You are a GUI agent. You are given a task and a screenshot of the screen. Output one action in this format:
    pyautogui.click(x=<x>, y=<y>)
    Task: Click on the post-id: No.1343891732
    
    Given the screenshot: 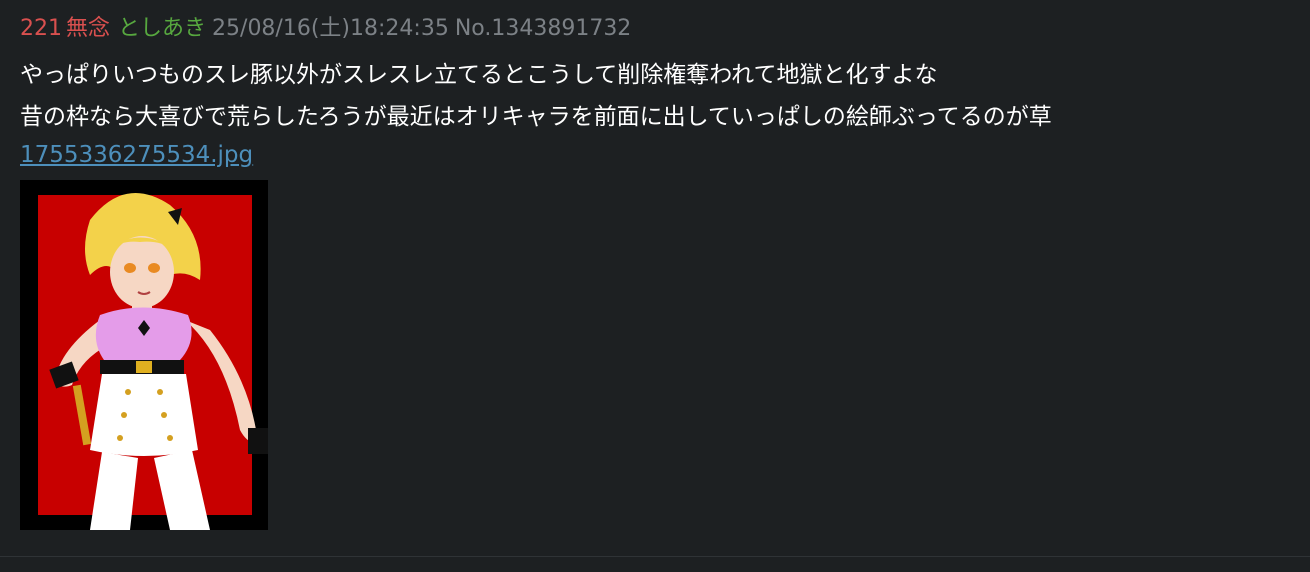 What is the action you would take?
    pyautogui.click(x=543, y=28)
    